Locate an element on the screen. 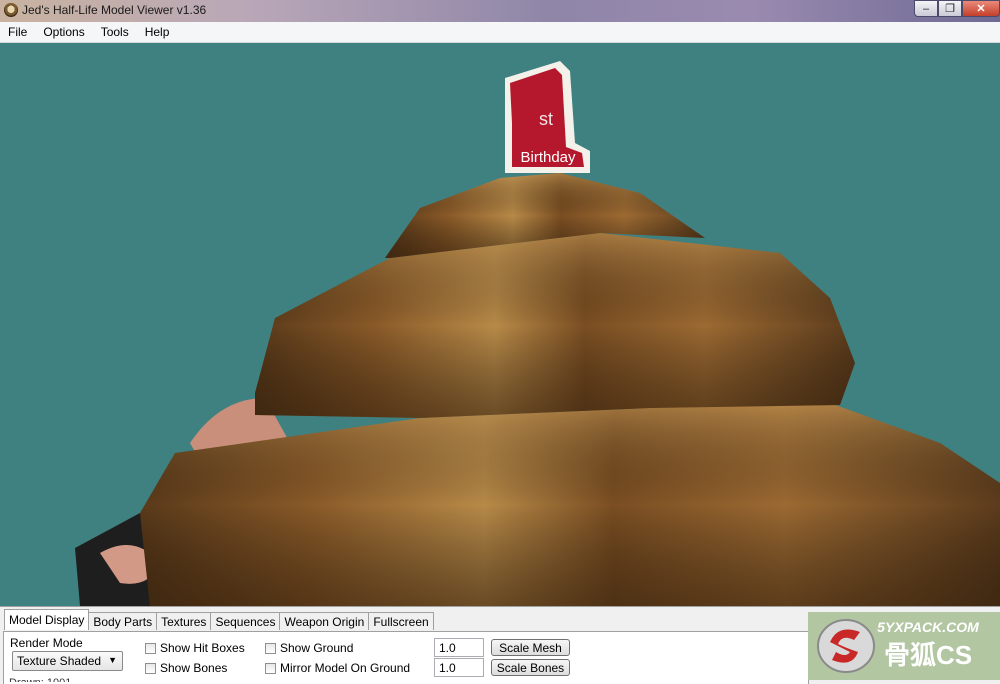 The image size is (1000, 684). render-mode-select: Texture Shaded ▼ is located at coordinates (67, 661).